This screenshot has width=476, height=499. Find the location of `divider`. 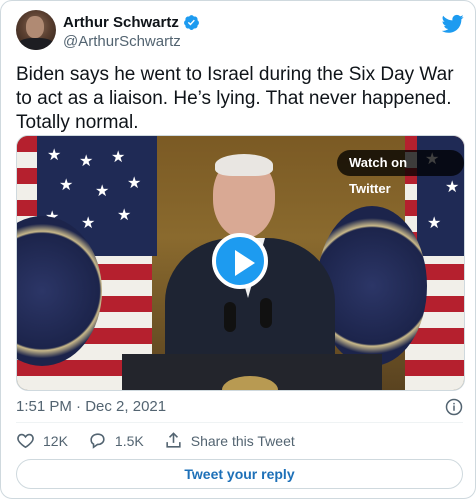

divider is located at coordinates (239, 422).